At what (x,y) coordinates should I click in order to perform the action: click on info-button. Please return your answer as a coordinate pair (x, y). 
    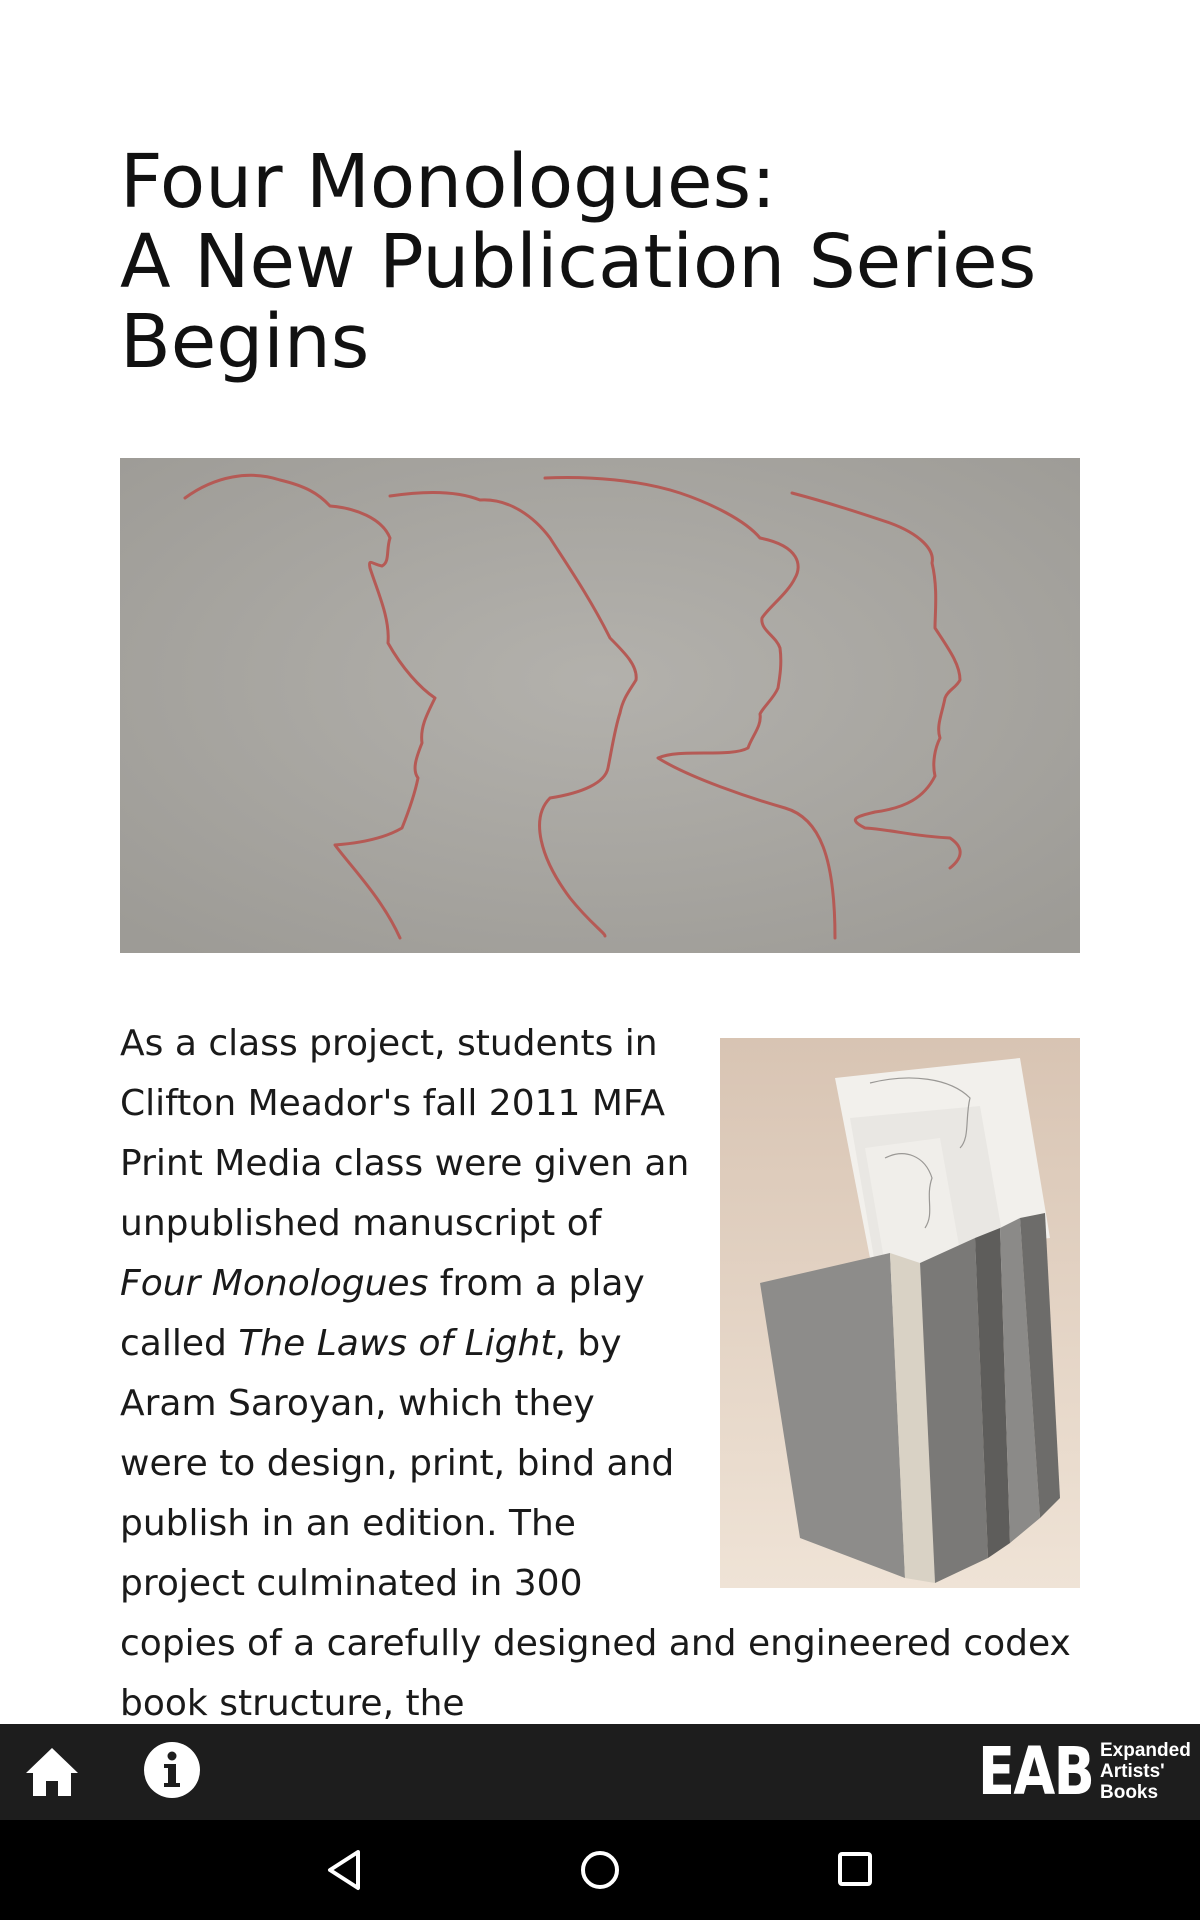
    Looking at the image, I should click on (172, 1770).